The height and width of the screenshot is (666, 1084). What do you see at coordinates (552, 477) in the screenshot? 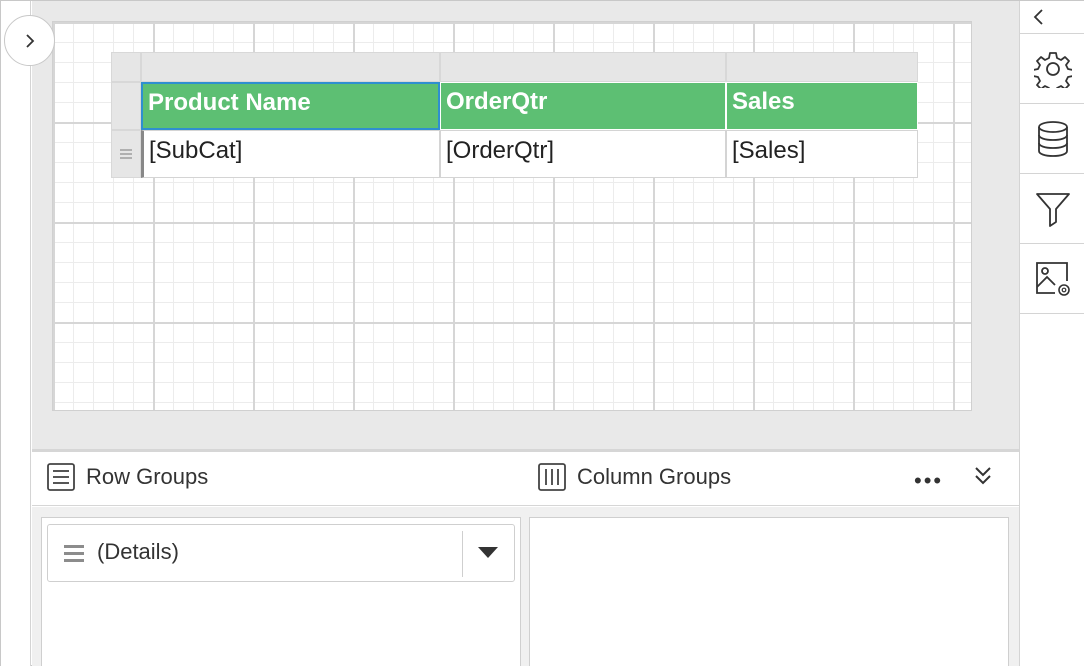
I see `columns-icon` at bounding box center [552, 477].